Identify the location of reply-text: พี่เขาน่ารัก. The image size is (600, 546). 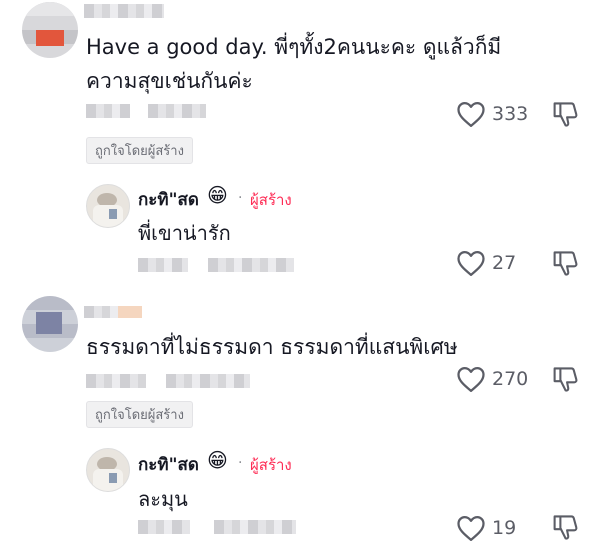
(184, 233).